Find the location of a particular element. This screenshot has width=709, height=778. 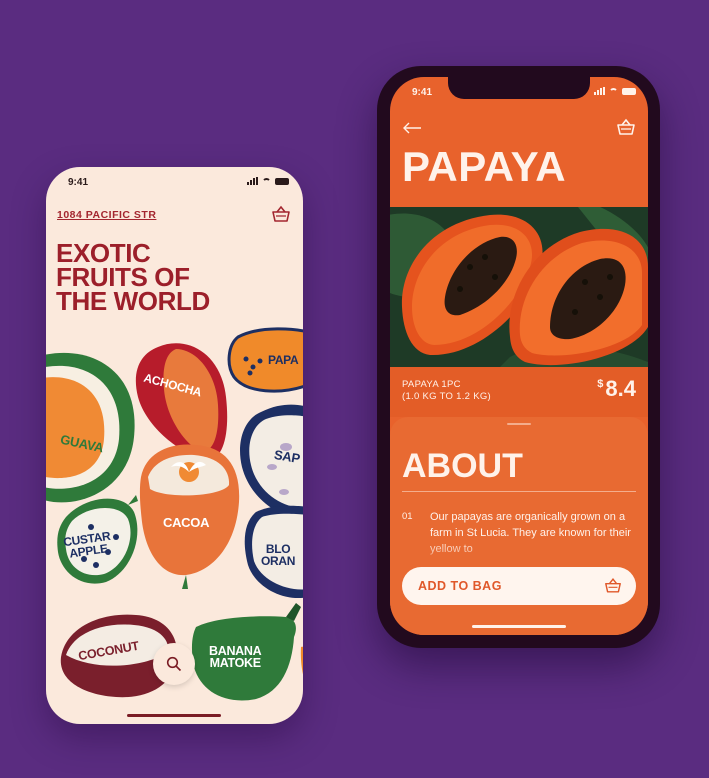

banana-line-2: MATOKE is located at coordinates (235, 663).